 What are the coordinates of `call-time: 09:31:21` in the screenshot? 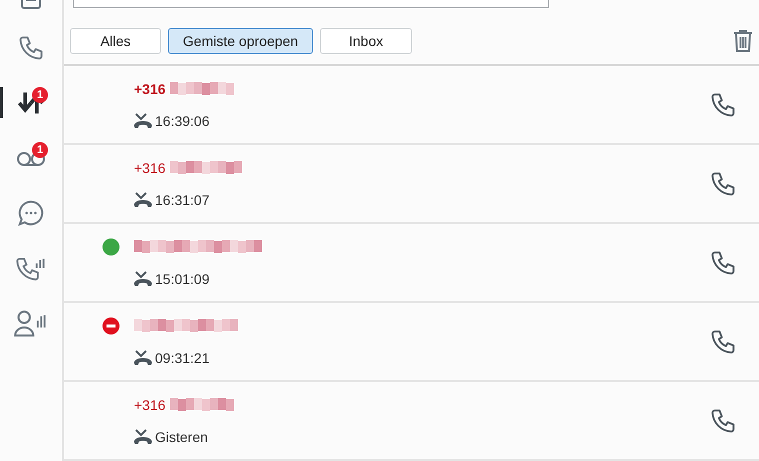 It's located at (182, 358).